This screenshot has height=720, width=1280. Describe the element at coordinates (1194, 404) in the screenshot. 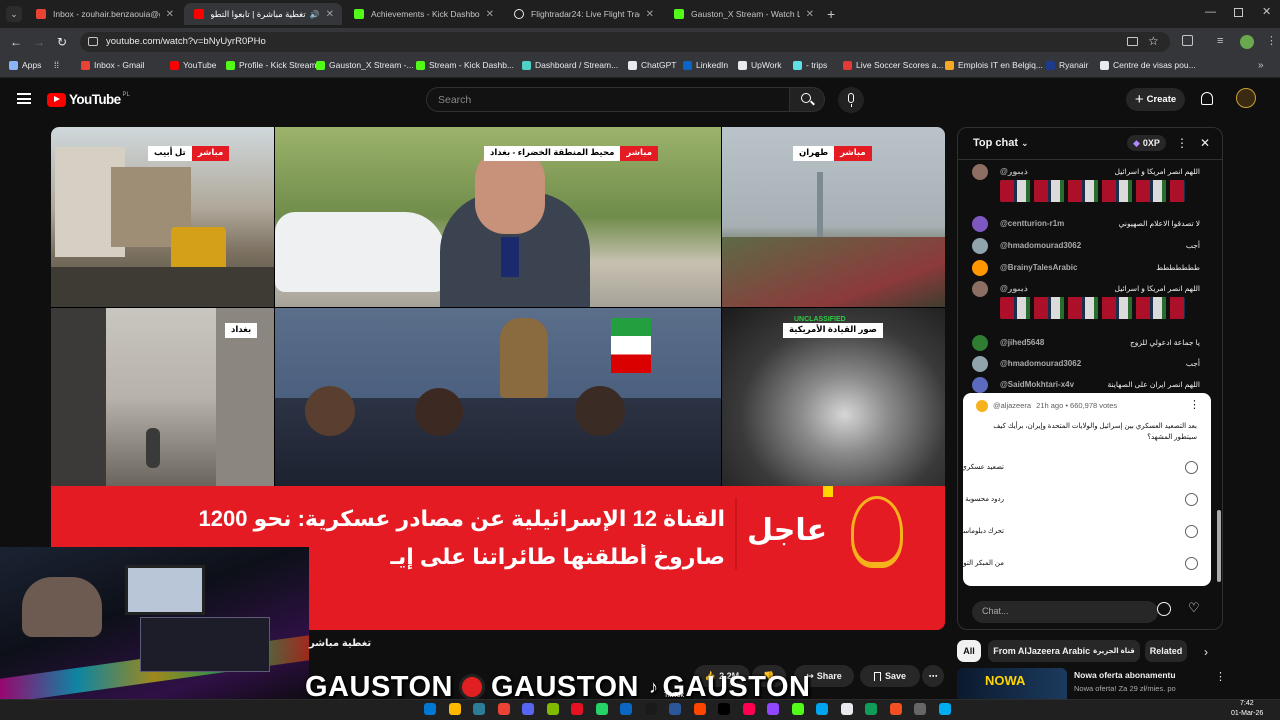

I see `poll-menu-icon: ⋮` at that location.